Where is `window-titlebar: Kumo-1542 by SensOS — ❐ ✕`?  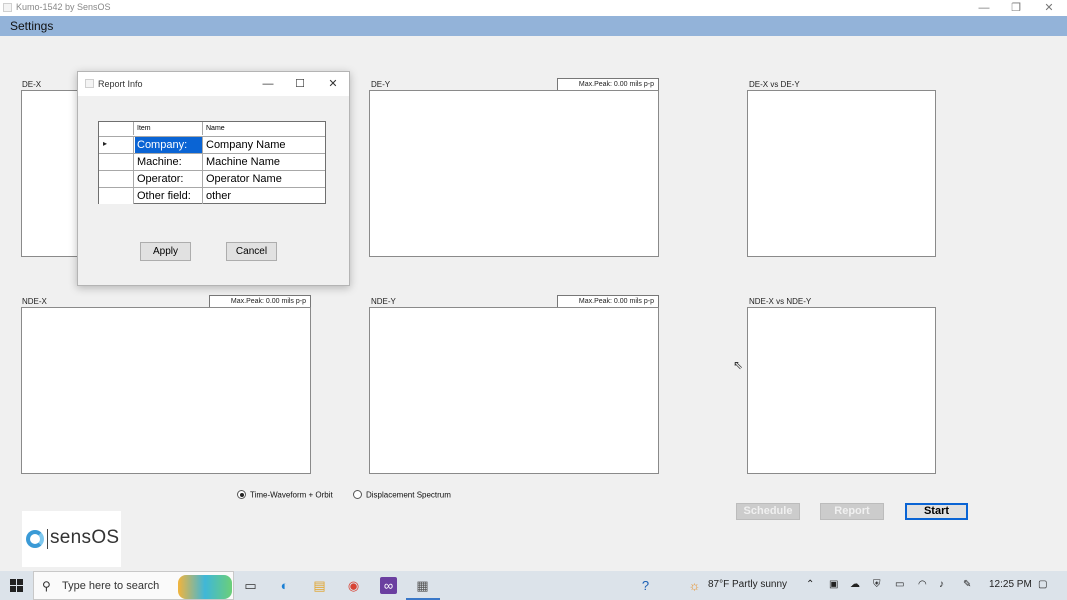 window-titlebar: Kumo-1542 by SensOS — ❐ ✕ is located at coordinates (533, 8).